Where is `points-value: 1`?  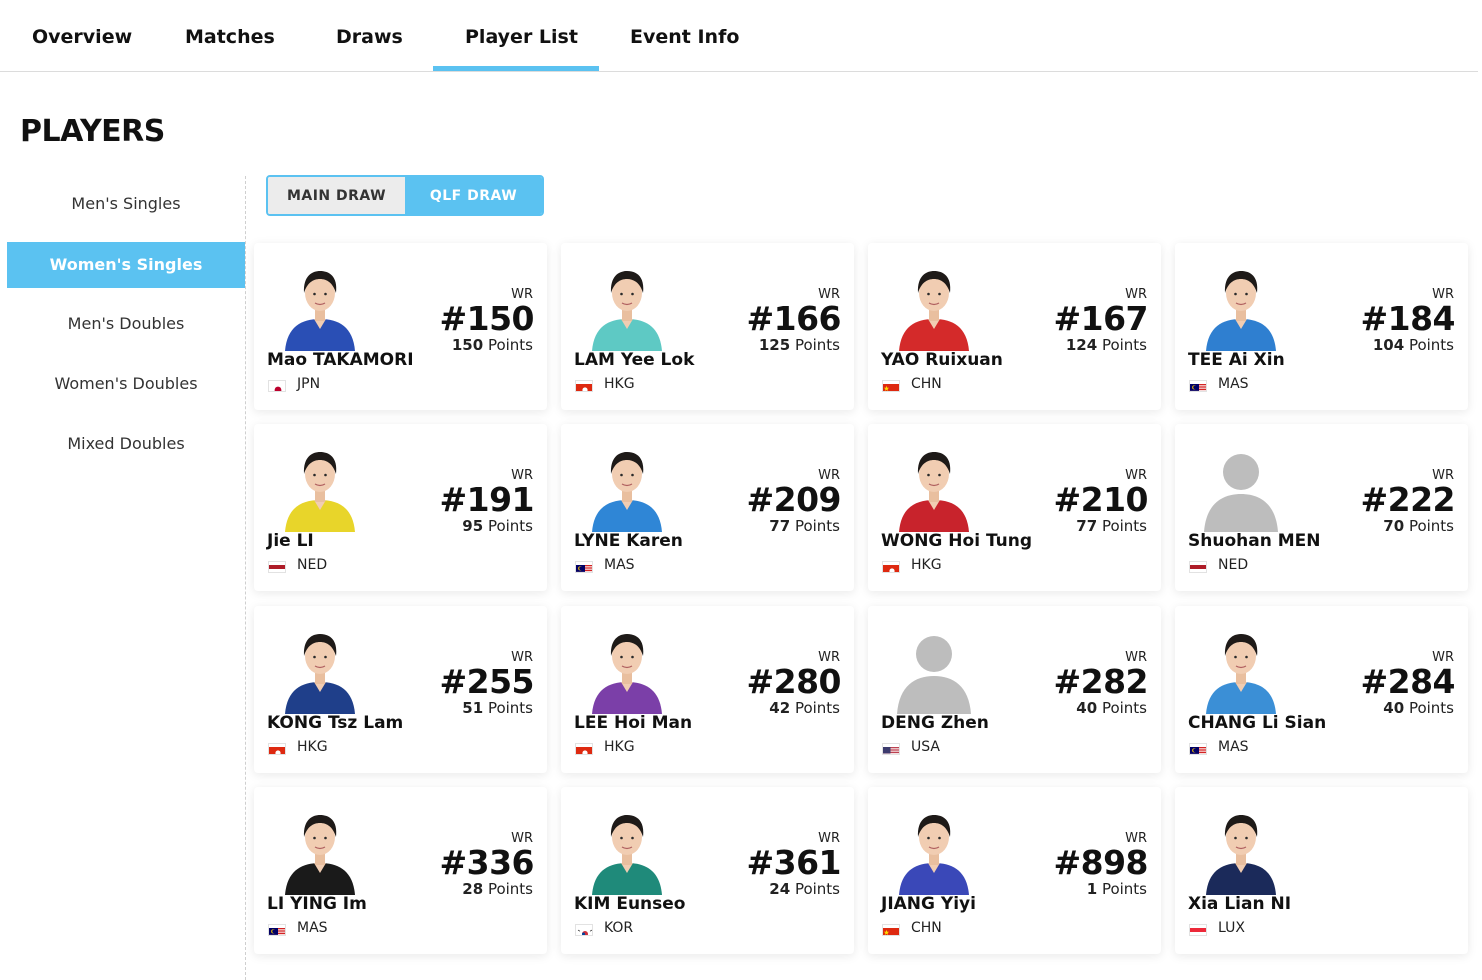
points-value: 1 is located at coordinates (1092, 889).